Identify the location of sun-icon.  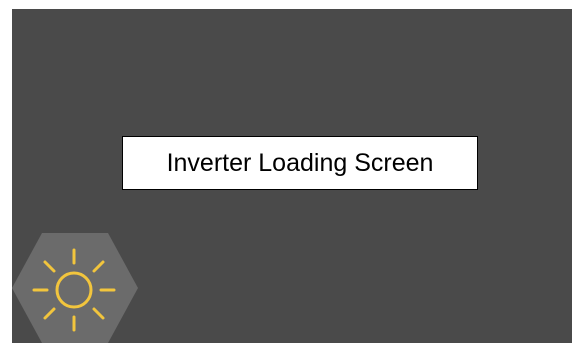
(75, 288).